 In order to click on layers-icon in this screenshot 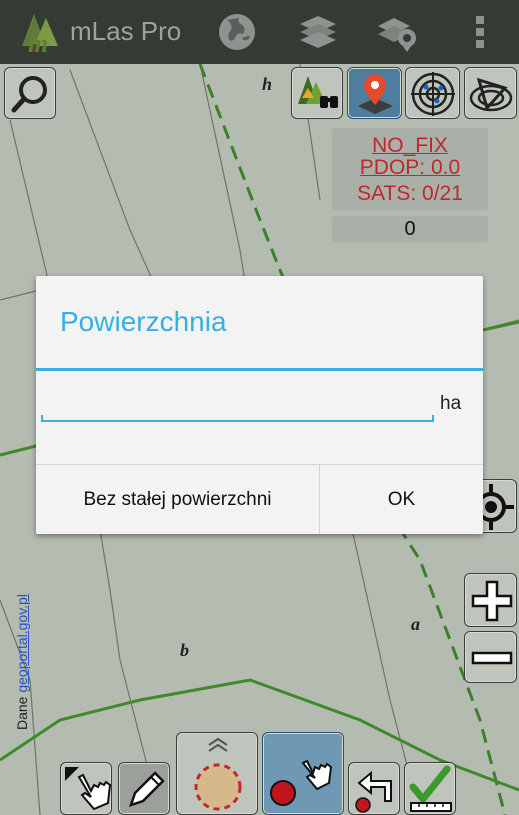, I will do `click(318, 32)`.